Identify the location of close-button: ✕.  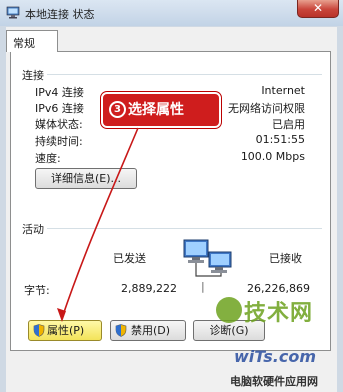
(318, 9).